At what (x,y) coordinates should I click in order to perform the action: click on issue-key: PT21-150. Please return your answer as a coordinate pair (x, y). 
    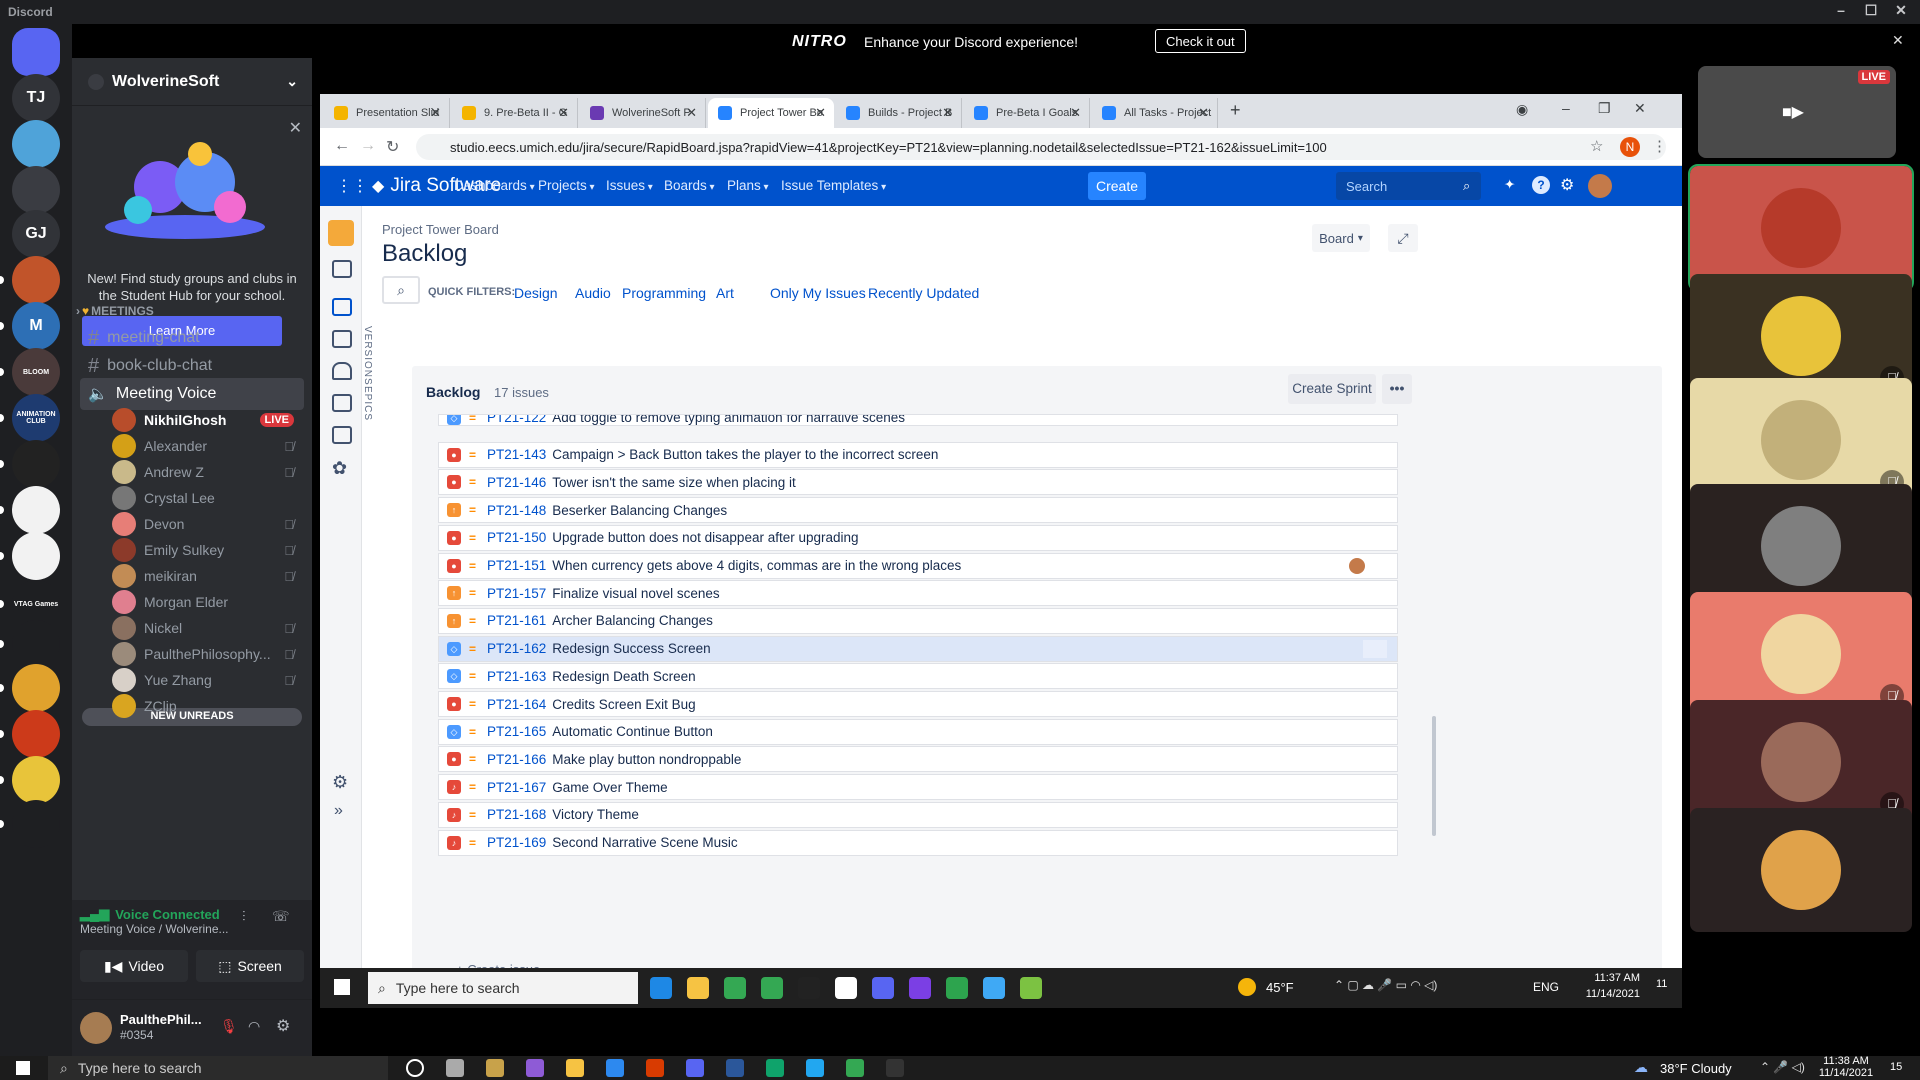
    Looking at the image, I should click on (516, 537).